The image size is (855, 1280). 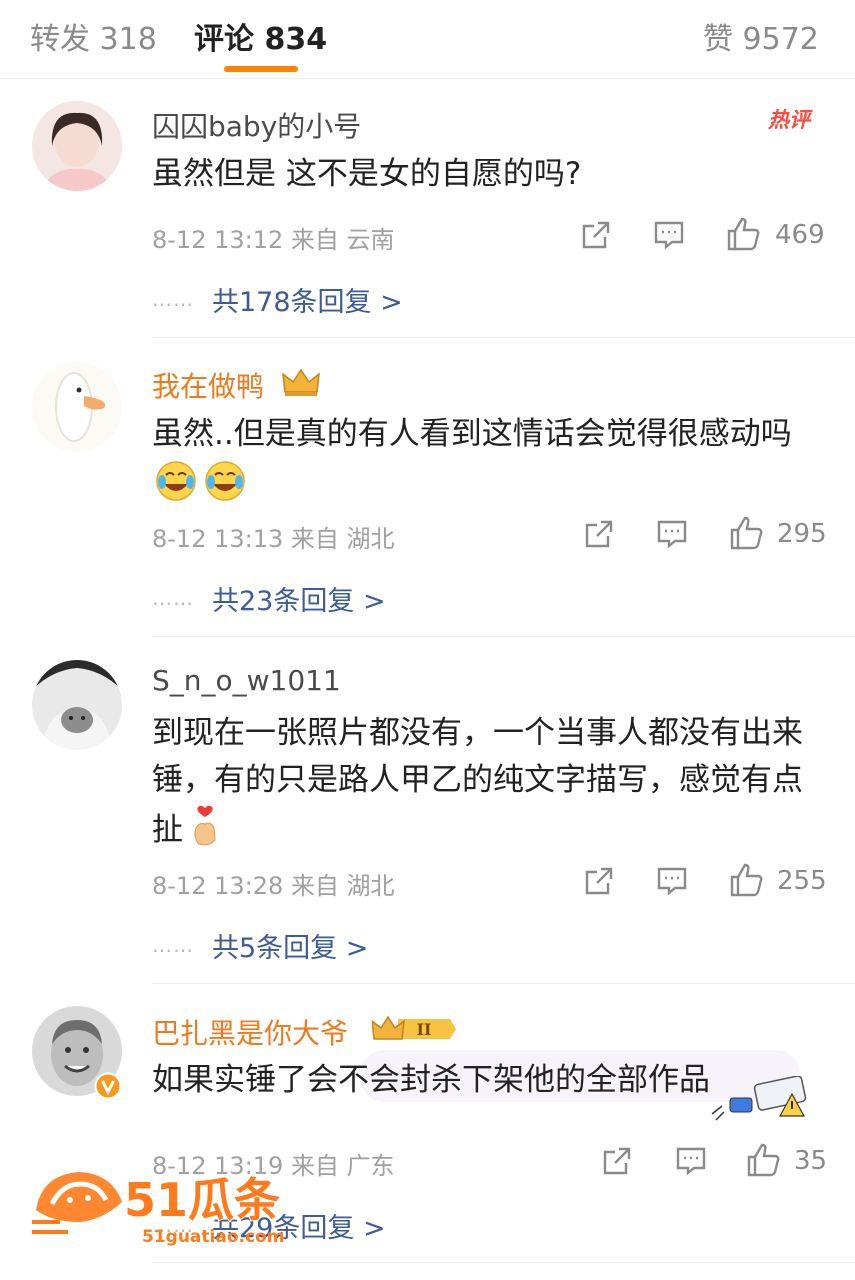 I want to click on replies-link: ⋯⋯ 共23条回复 >, so click(x=269, y=598).